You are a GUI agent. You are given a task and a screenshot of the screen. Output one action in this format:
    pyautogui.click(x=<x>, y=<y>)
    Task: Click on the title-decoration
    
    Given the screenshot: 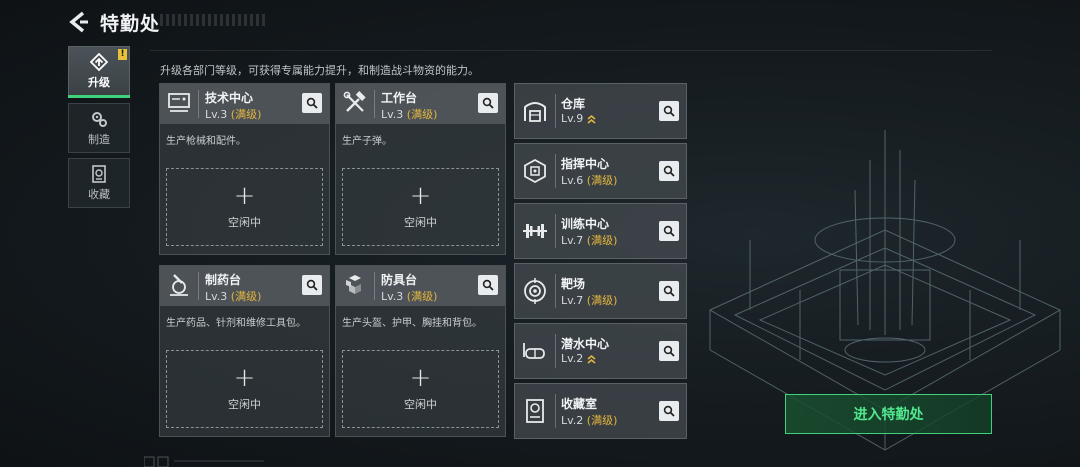 What is the action you would take?
    pyautogui.click(x=214, y=20)
    